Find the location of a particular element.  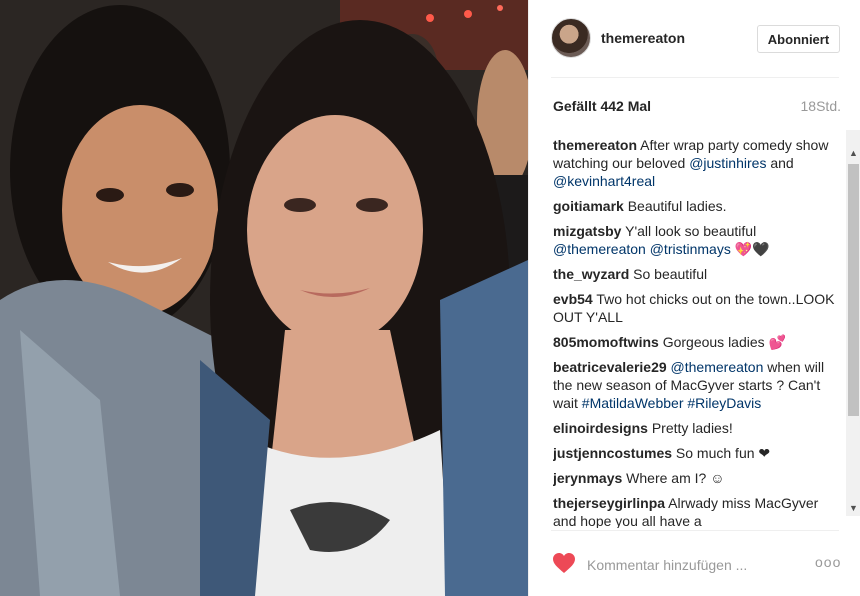

comment-item: 805momoftwins Gorgeous ladies 💕 is located at coordinates (699, 342).